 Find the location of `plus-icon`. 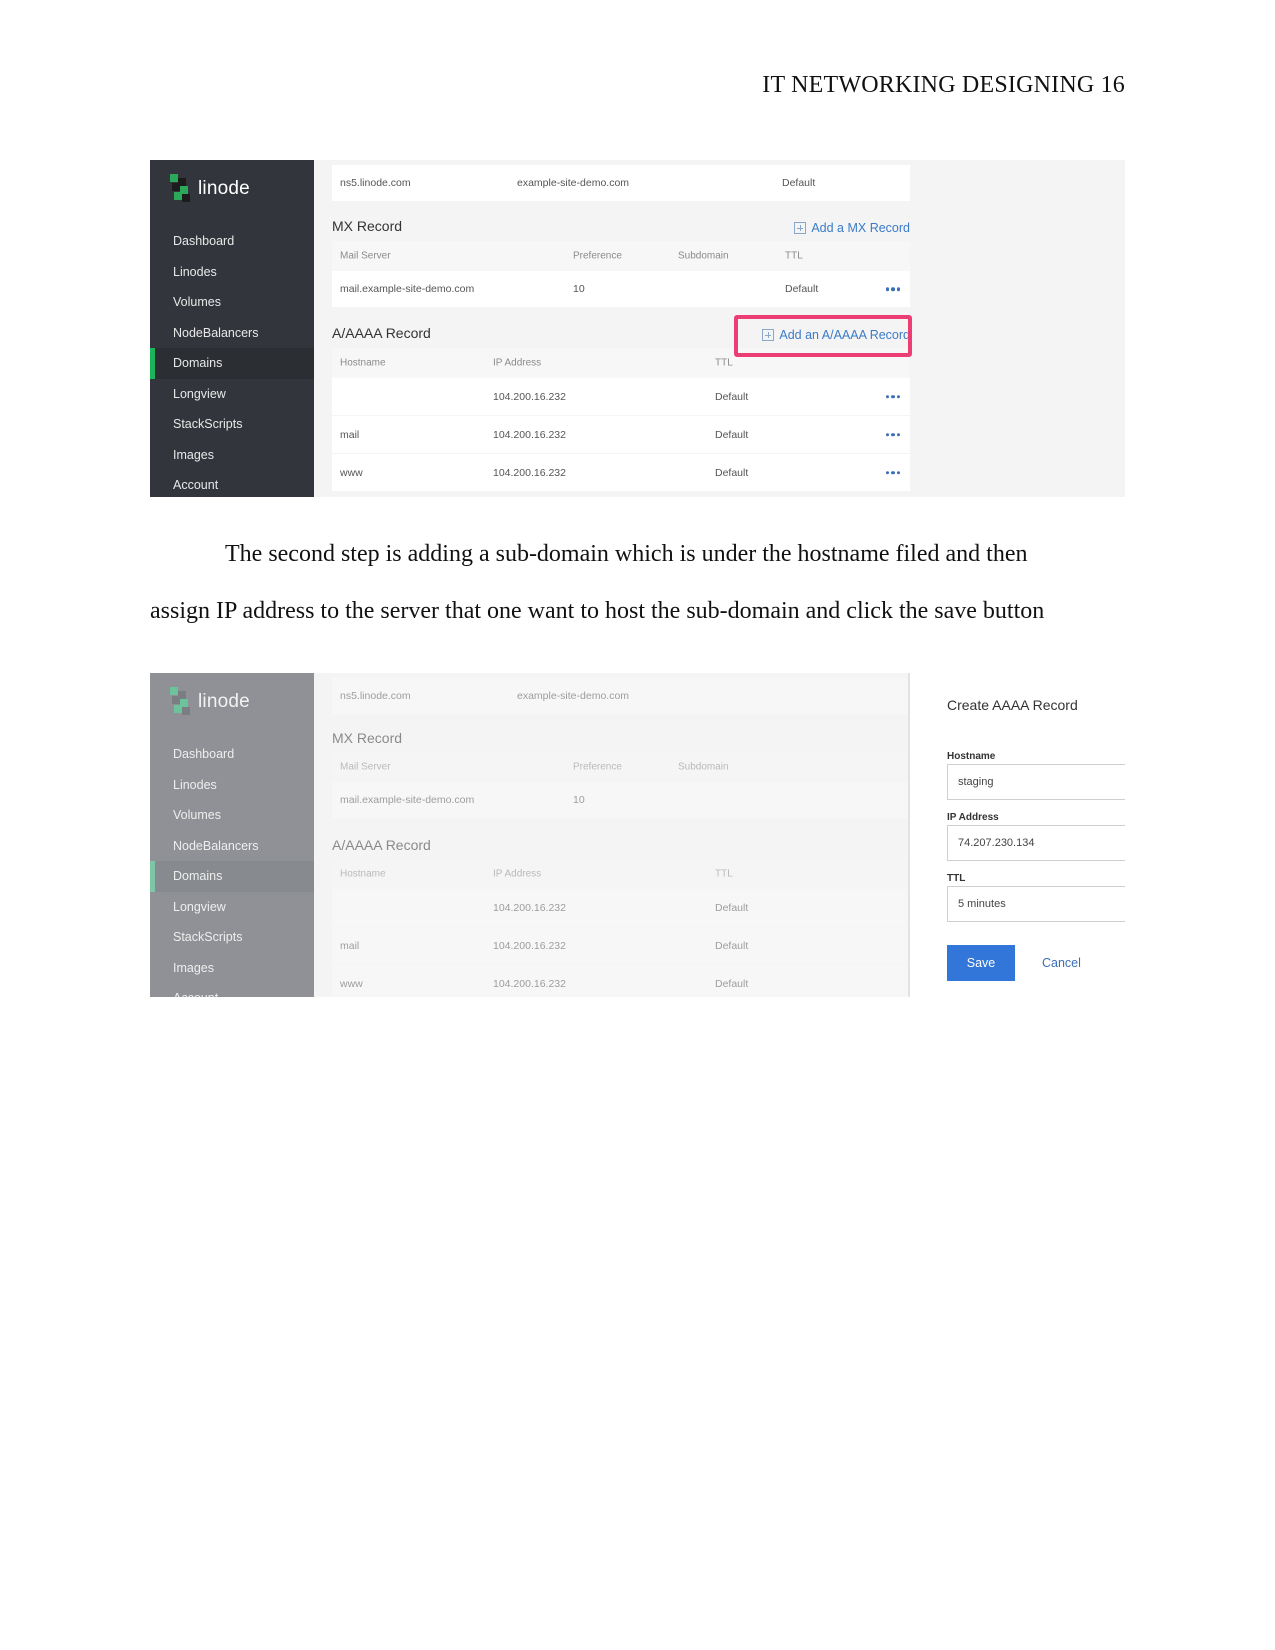

plus-icon is located at coordinates (800, 228).